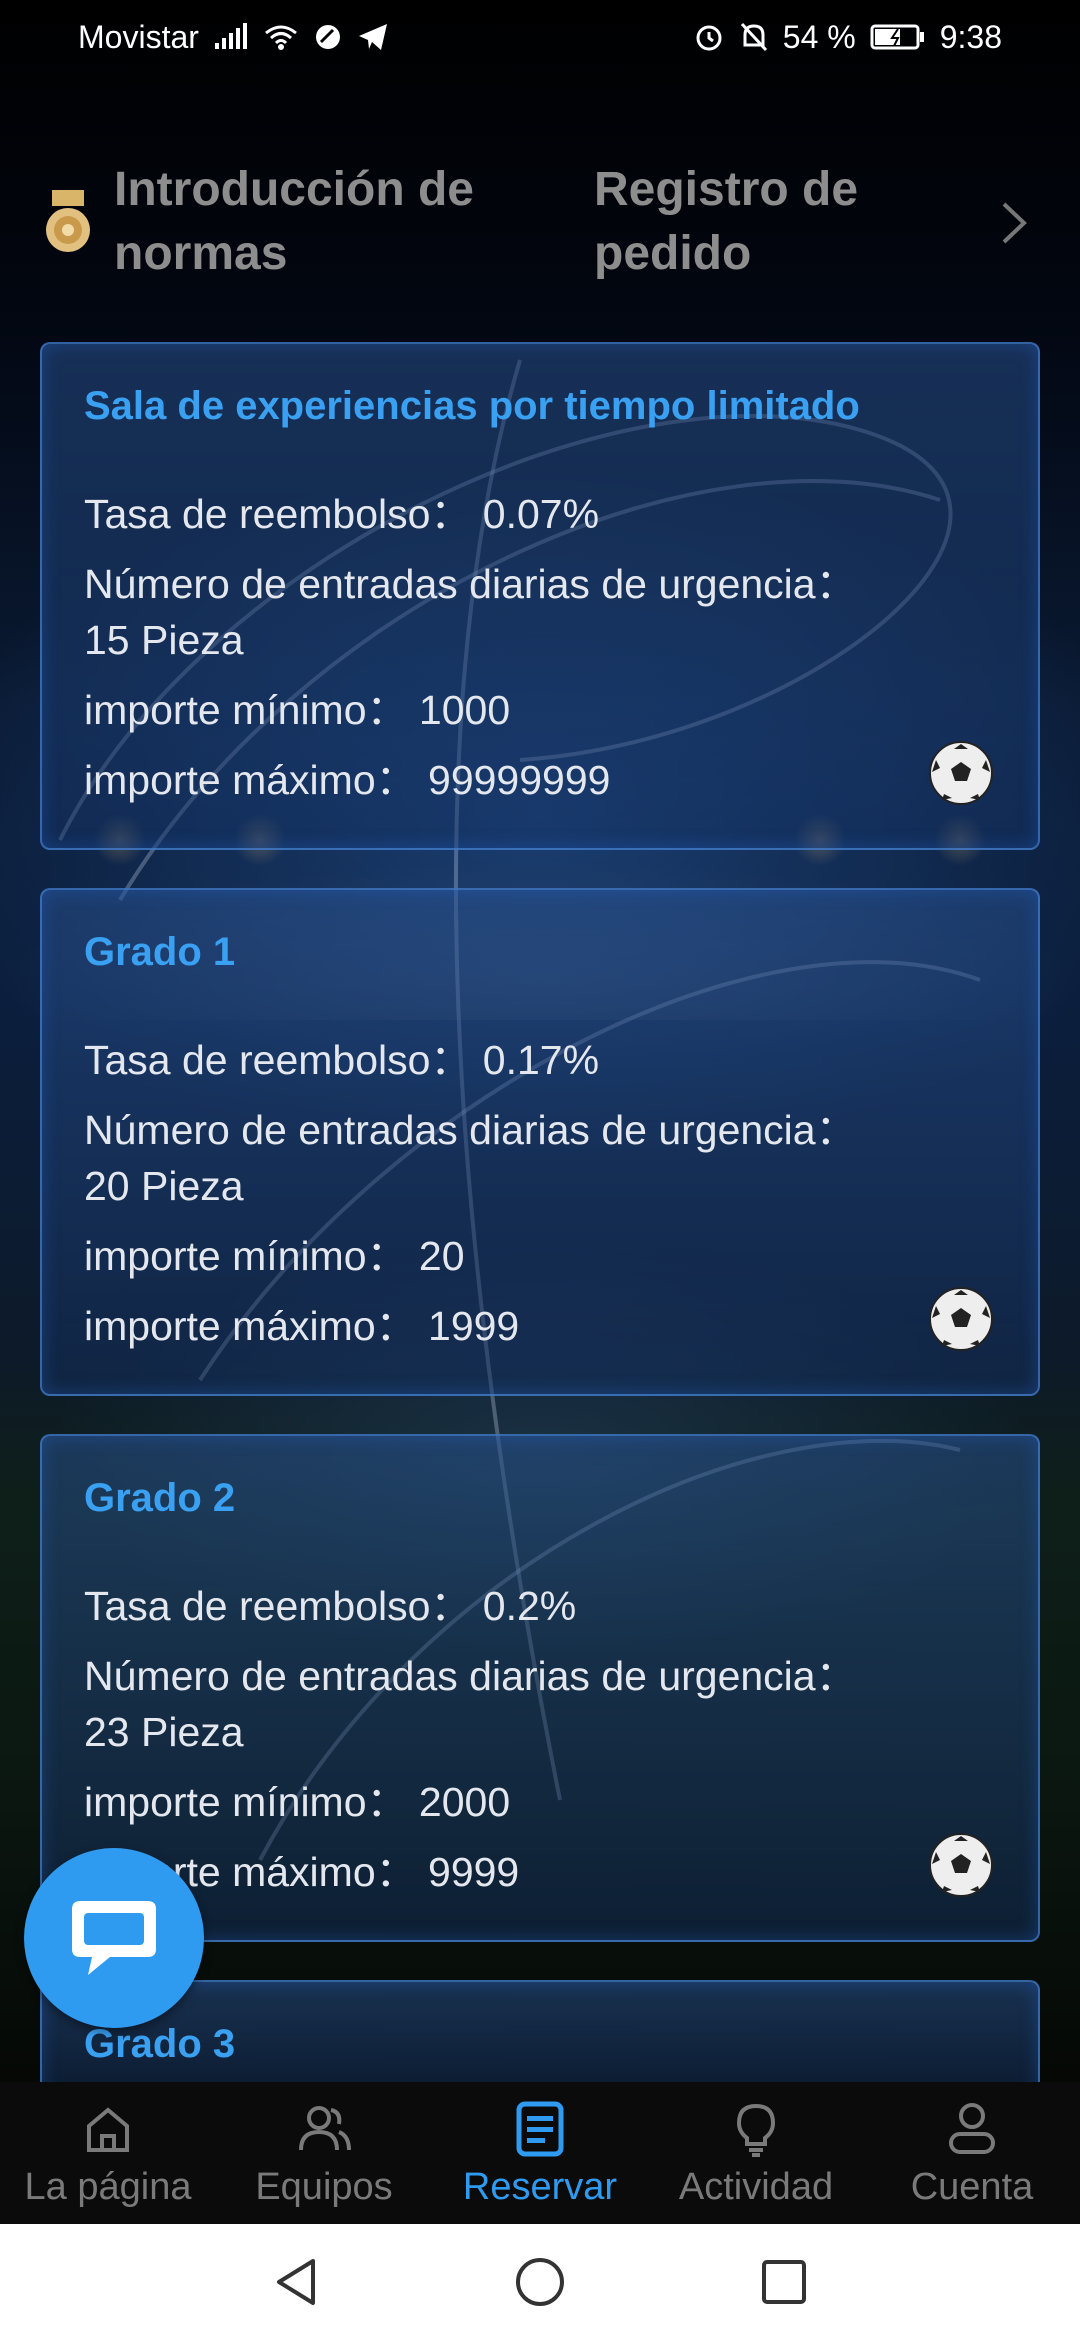 The width and height of the screenshot is (1080, 2340). Describe the element at coordinates (324, 2187) in the screenshot. I see `nav-teams-label: Equipos` at that location.